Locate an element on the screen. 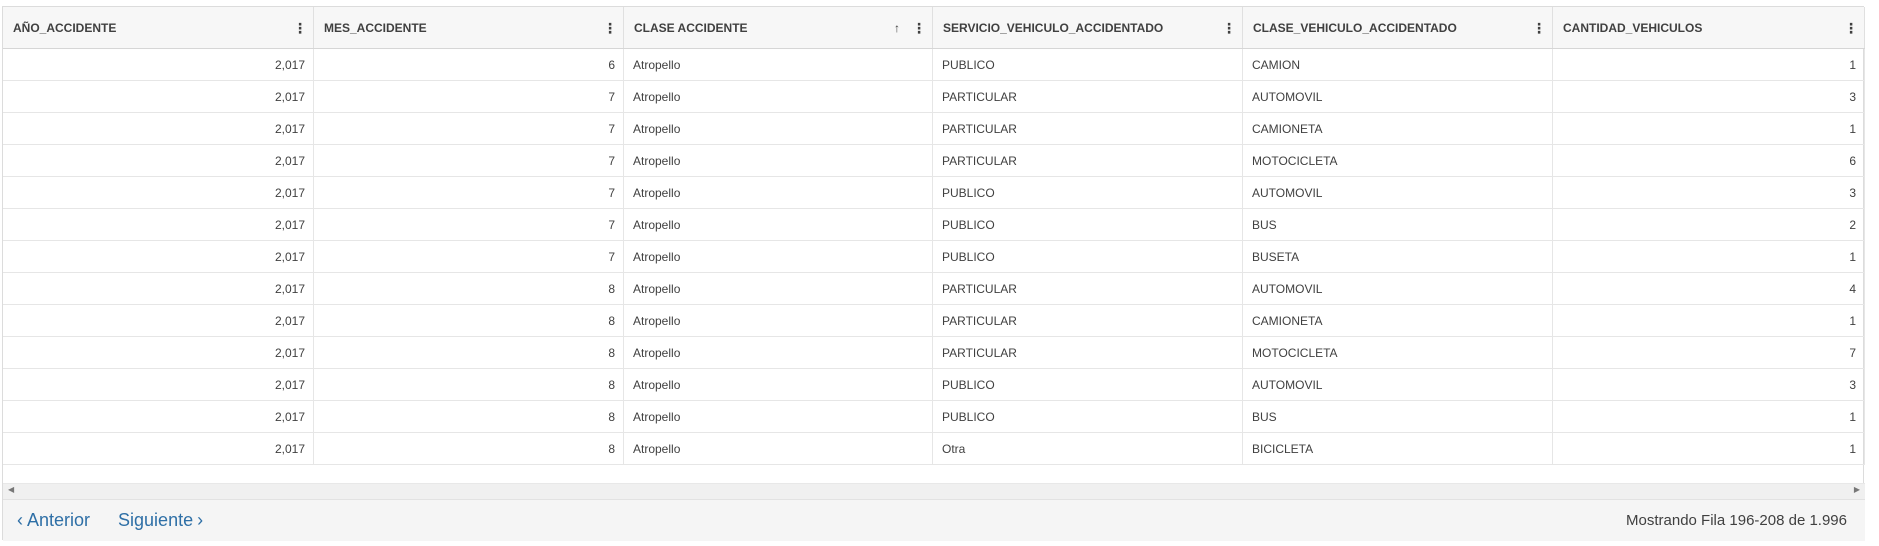 The image size is (1879, 546). table-row: 2,017 8 Atropello PARTICULAR MOTOCICLETA 7 is located at coordinates (934, 353).